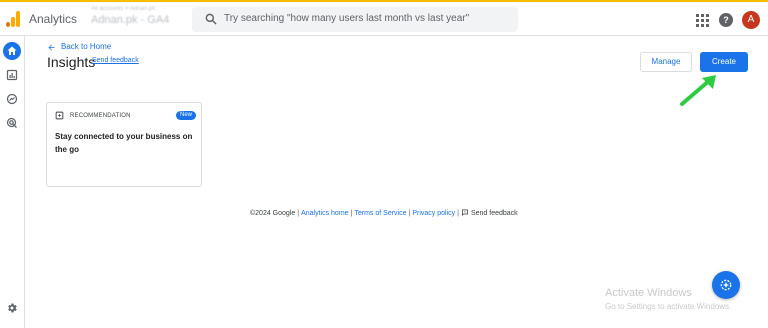  Describe the element at coordinates (724, 62) in the screenshot. I see `create-button: Create` at that location.